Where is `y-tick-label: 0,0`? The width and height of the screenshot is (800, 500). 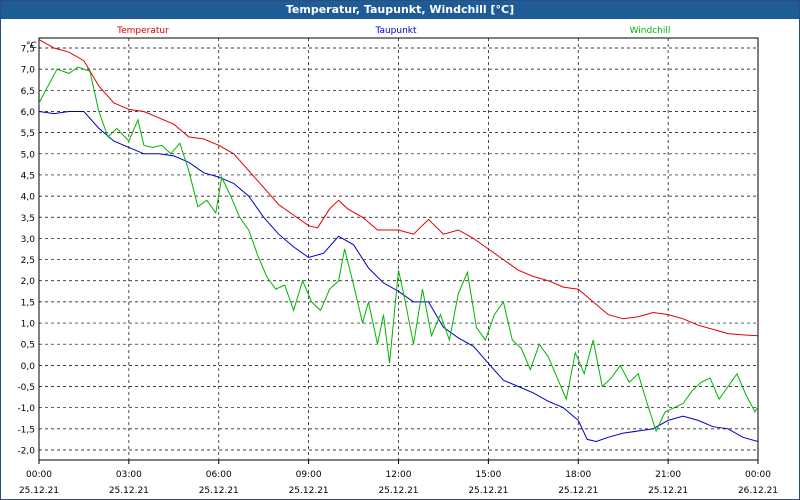
y-tick-label: 0,0 is located at coordinates (28, 367).